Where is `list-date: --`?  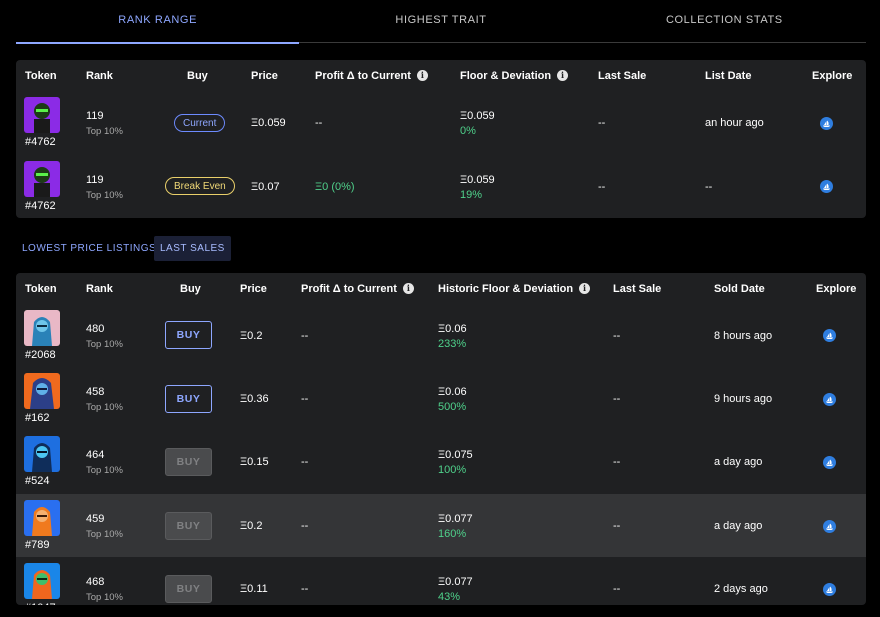 list-date: -- is located at coordinates (709, 187).